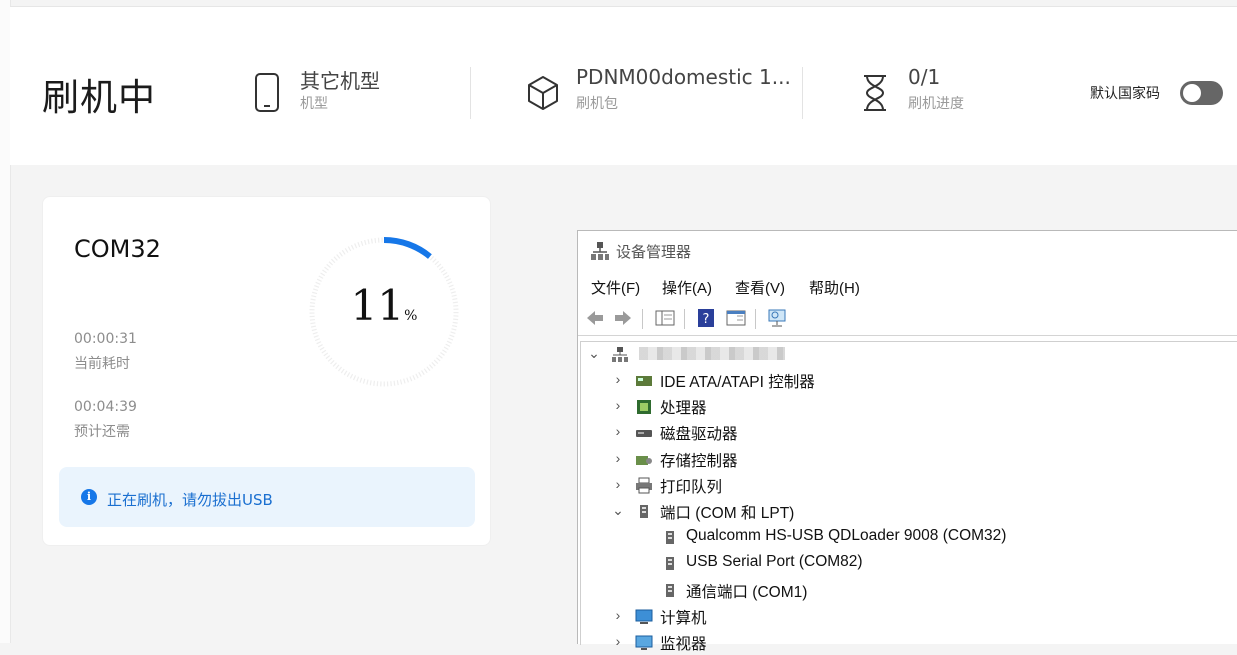 The image size is (1237, 655). What do you see at coordinates (712, 353) in the screenshot?
I see `computer-name-redacted` at bounding box center [712, 353].